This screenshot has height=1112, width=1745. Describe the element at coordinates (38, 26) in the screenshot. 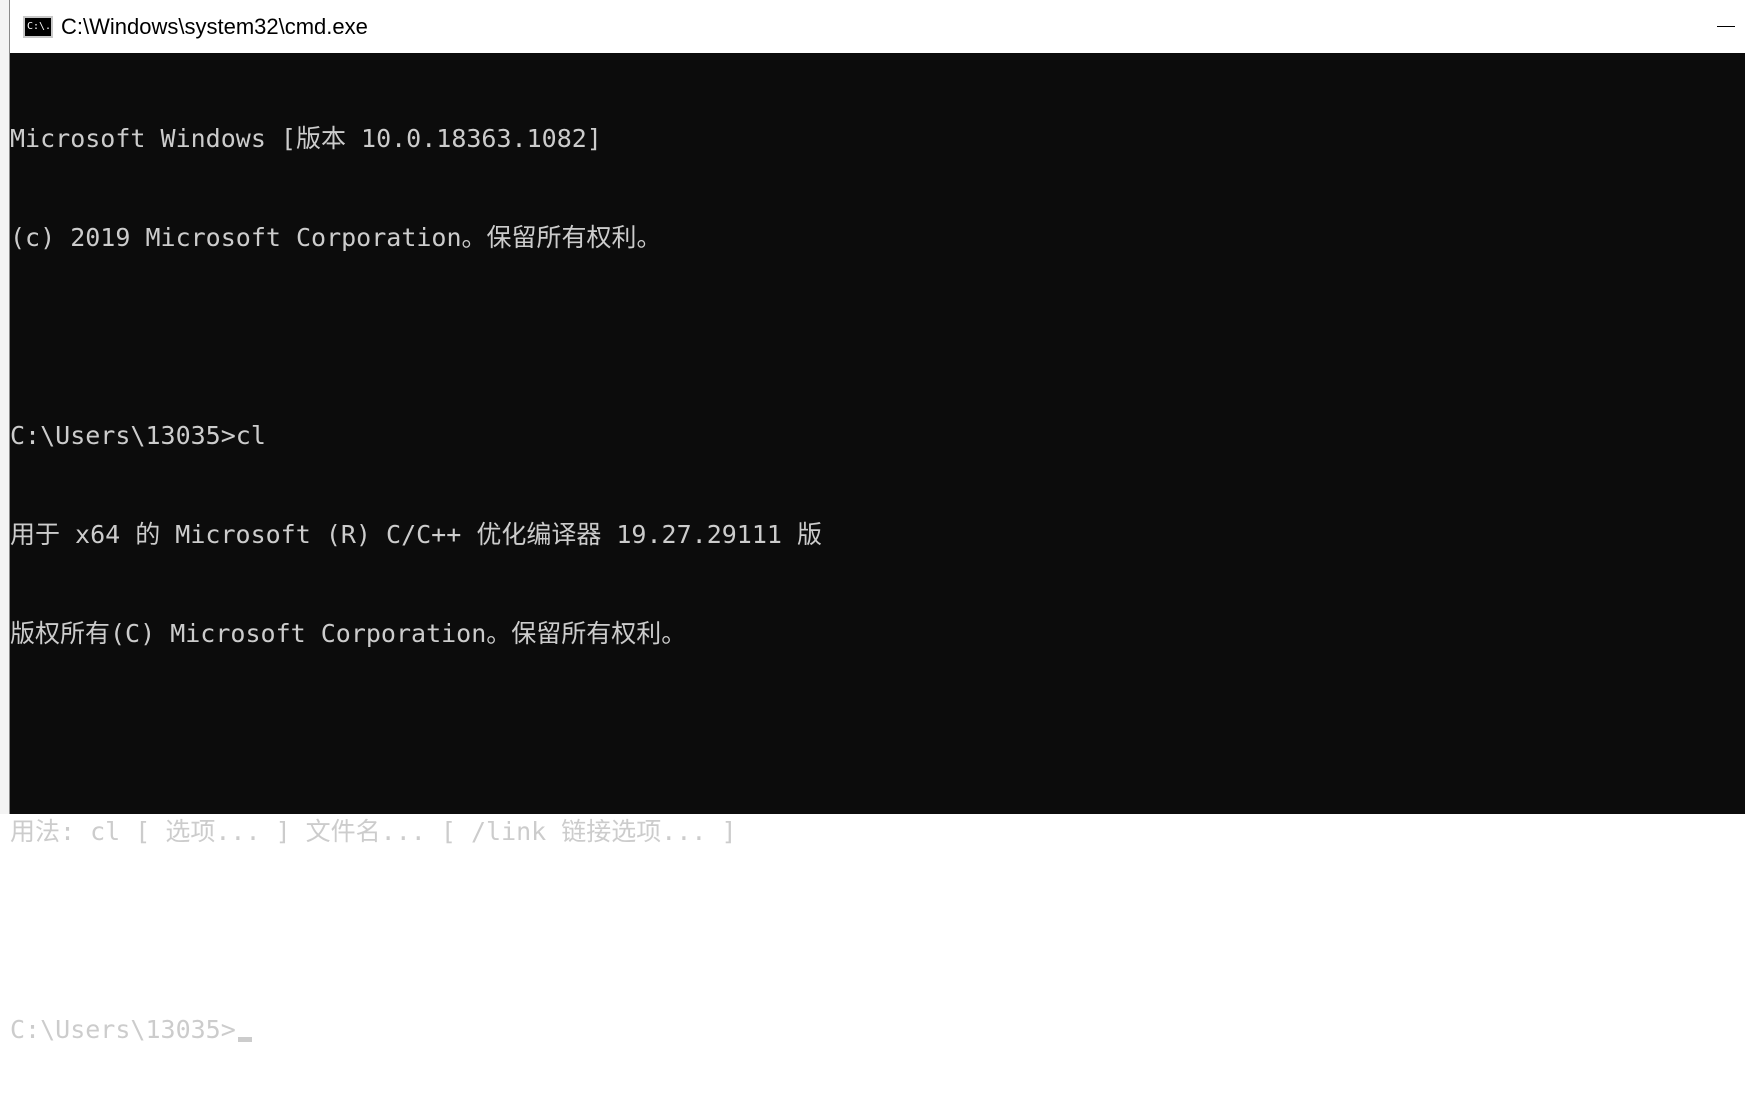

I see `cmd-app-icon: C:\.` at that location.